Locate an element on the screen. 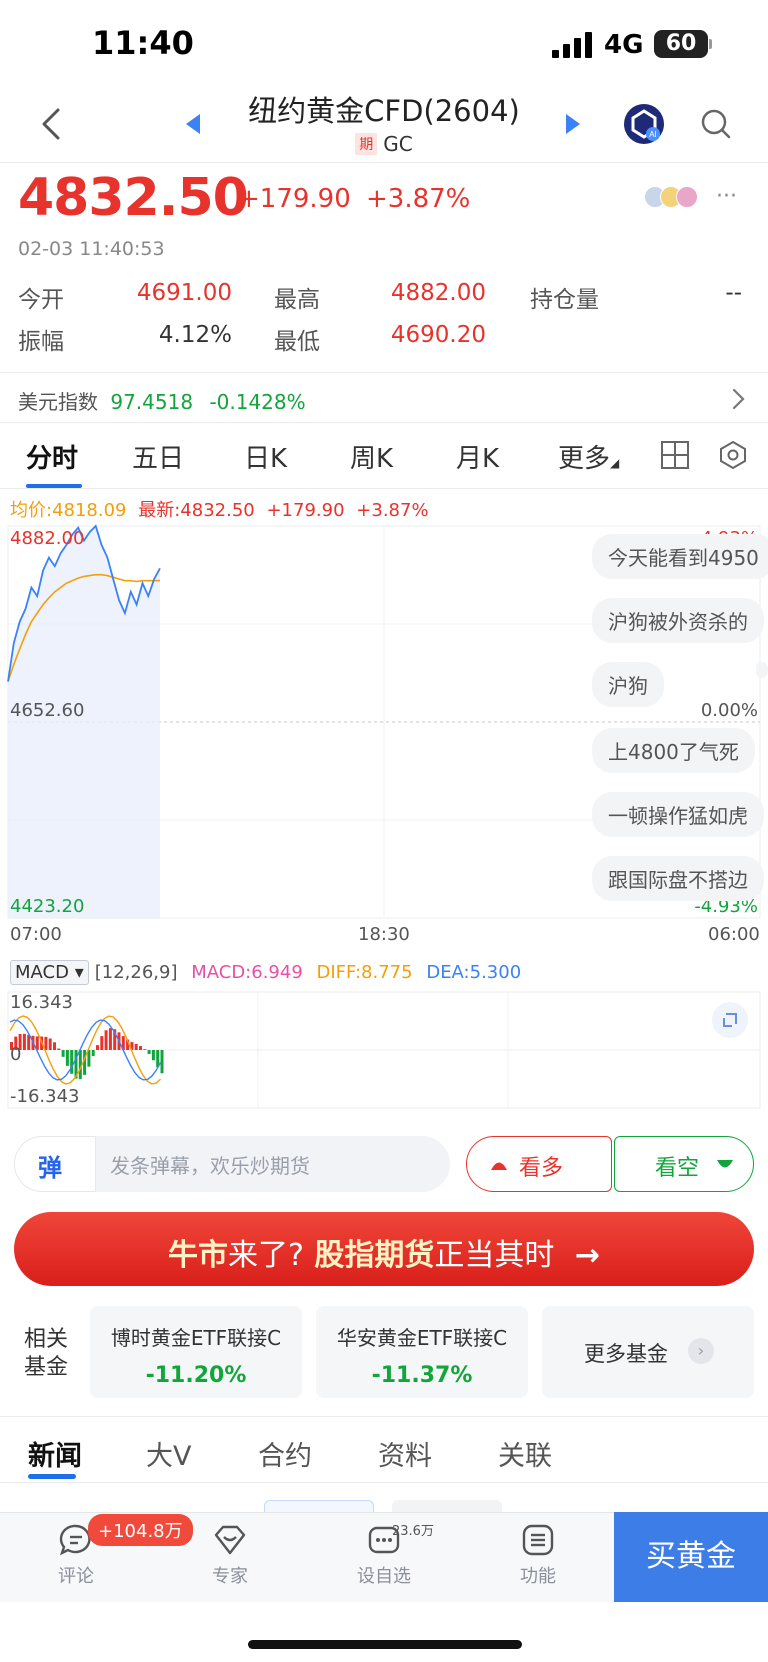  grid-layout-icon is located at coordinates (675, 455).